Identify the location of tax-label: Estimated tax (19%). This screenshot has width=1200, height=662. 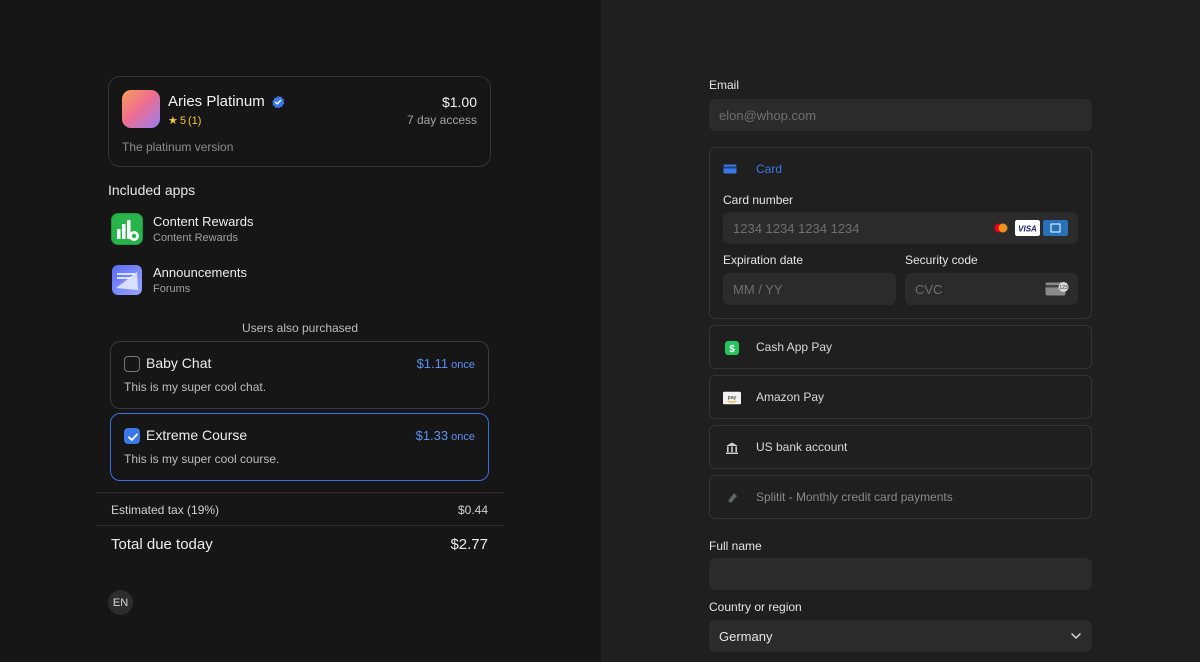
(165, 510).